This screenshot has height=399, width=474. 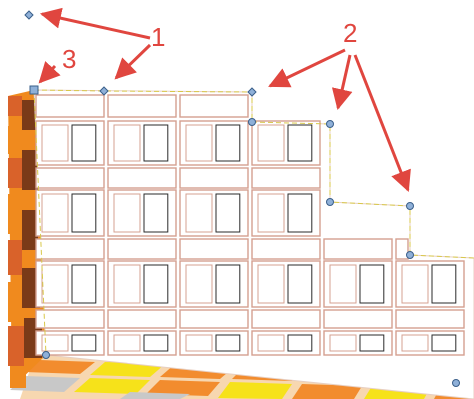 I want to click on arrow-1a, so click(x=95, y=23).